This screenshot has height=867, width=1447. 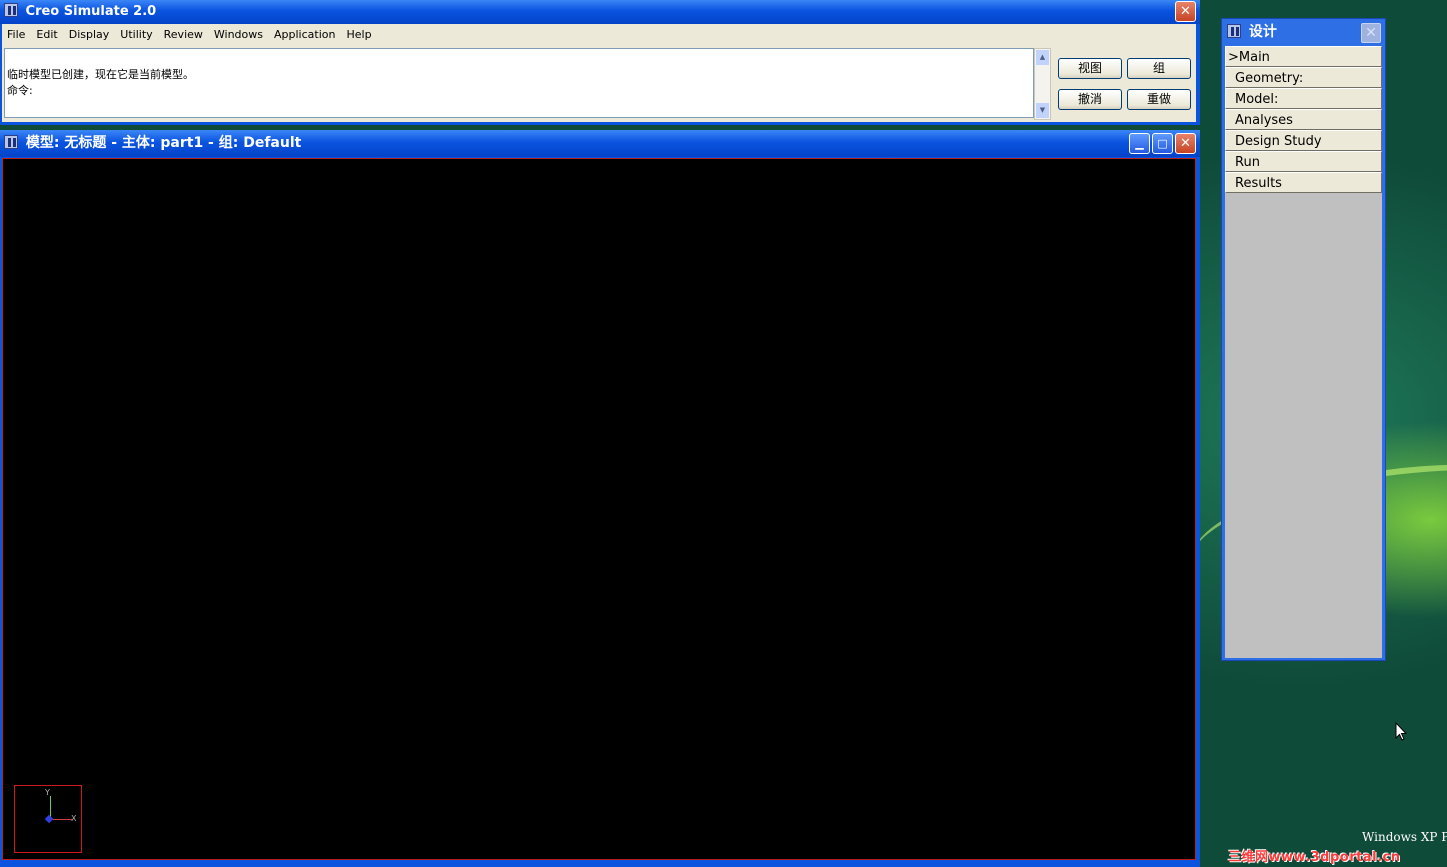 What do you see at coordinates (1090, 68) in the screenshot?
I see `view-button: 视图` at bounding box center [1090, 68].